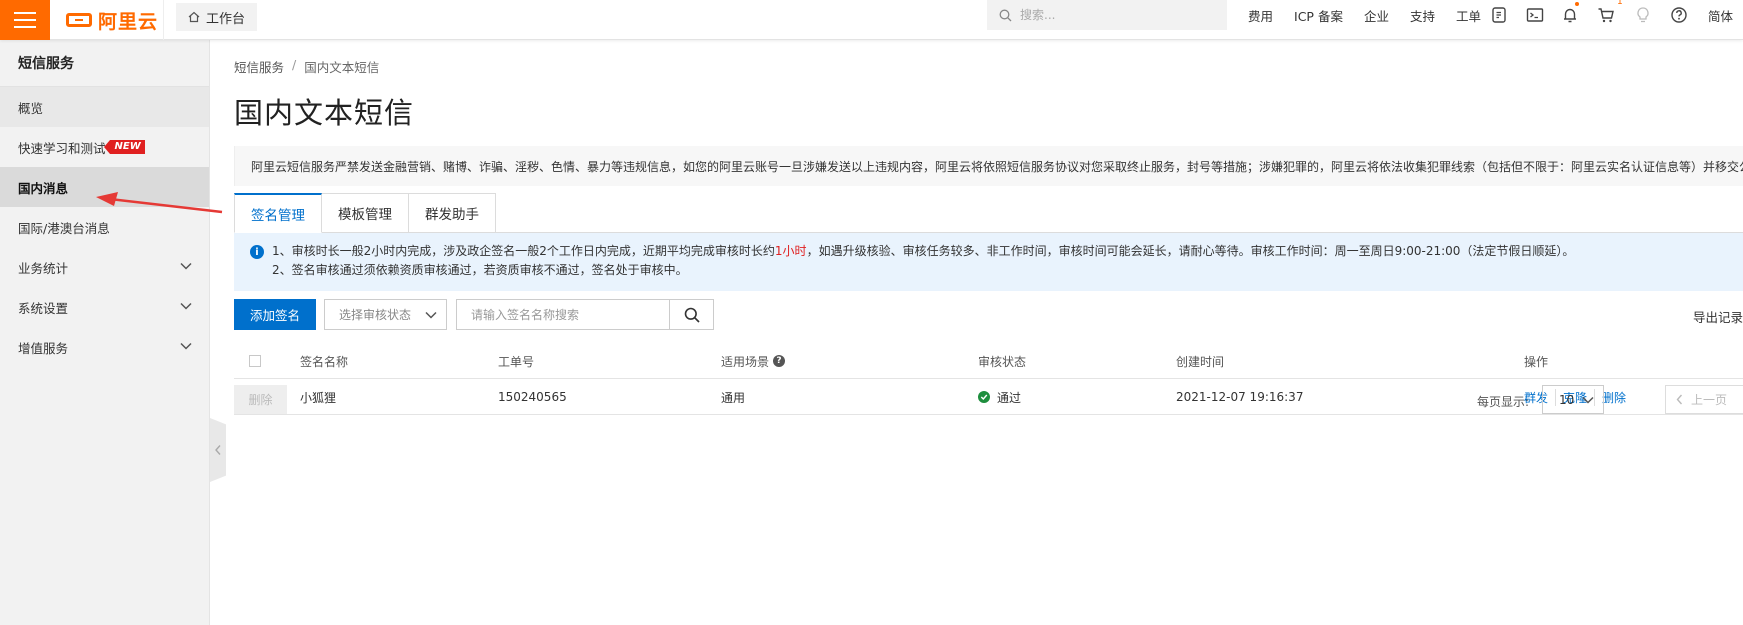 The height and width of the screenshot is (625, 1743). What do you see at coordinates (128, 21) in the screenshot?
I see `brand-name: 阿里云` at bounding box center [128, 21].